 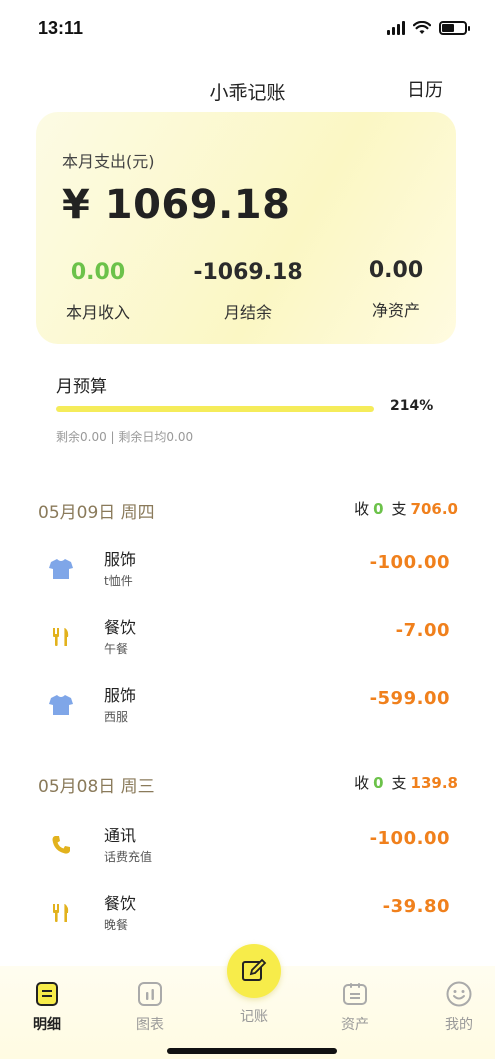 What do you see at coordinates (396, 270) in the screenshot?
I see `net-assets-value: 0.00` at bounding box center [396, 270].